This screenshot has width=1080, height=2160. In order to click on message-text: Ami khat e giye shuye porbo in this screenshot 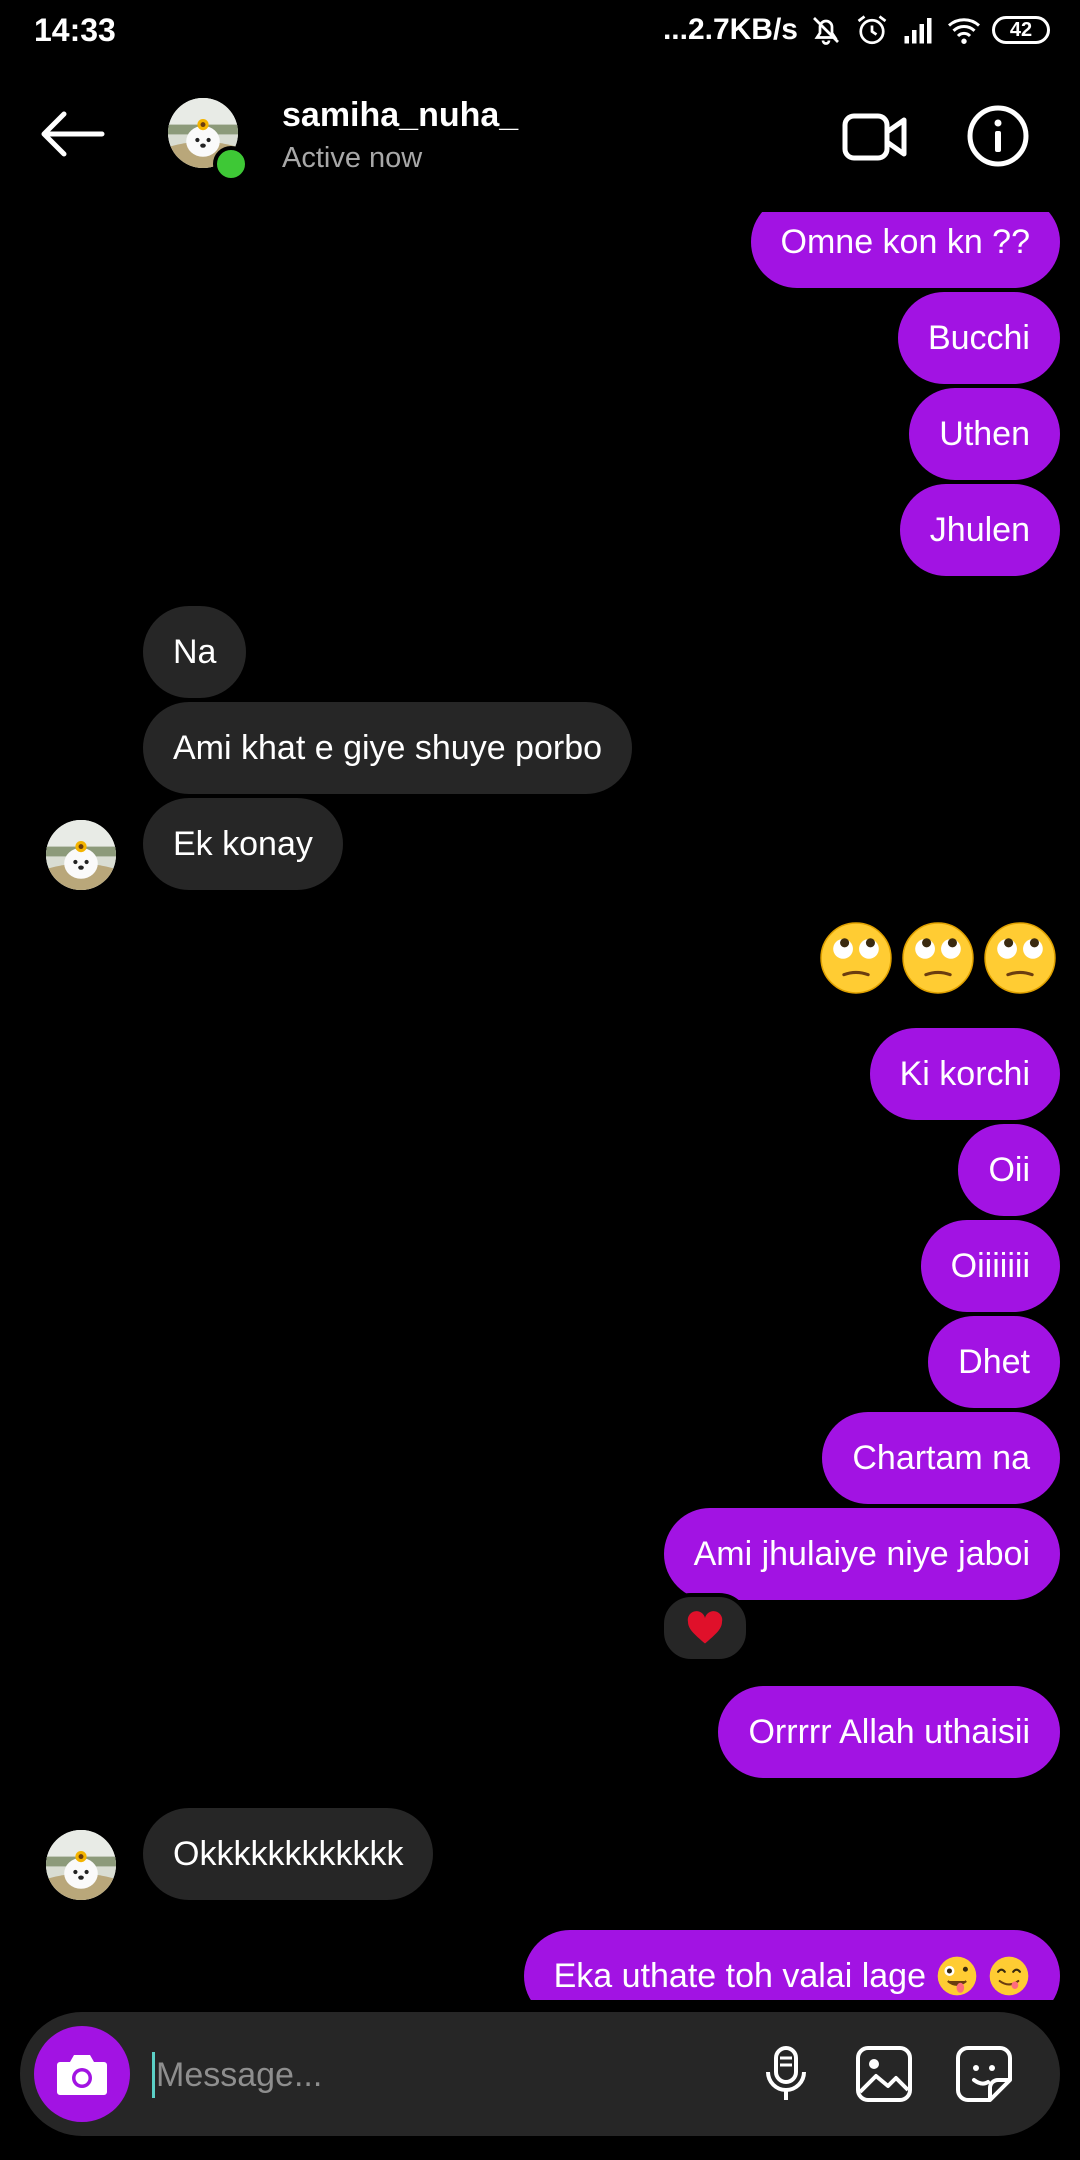, I will do `click(388, 748)`.